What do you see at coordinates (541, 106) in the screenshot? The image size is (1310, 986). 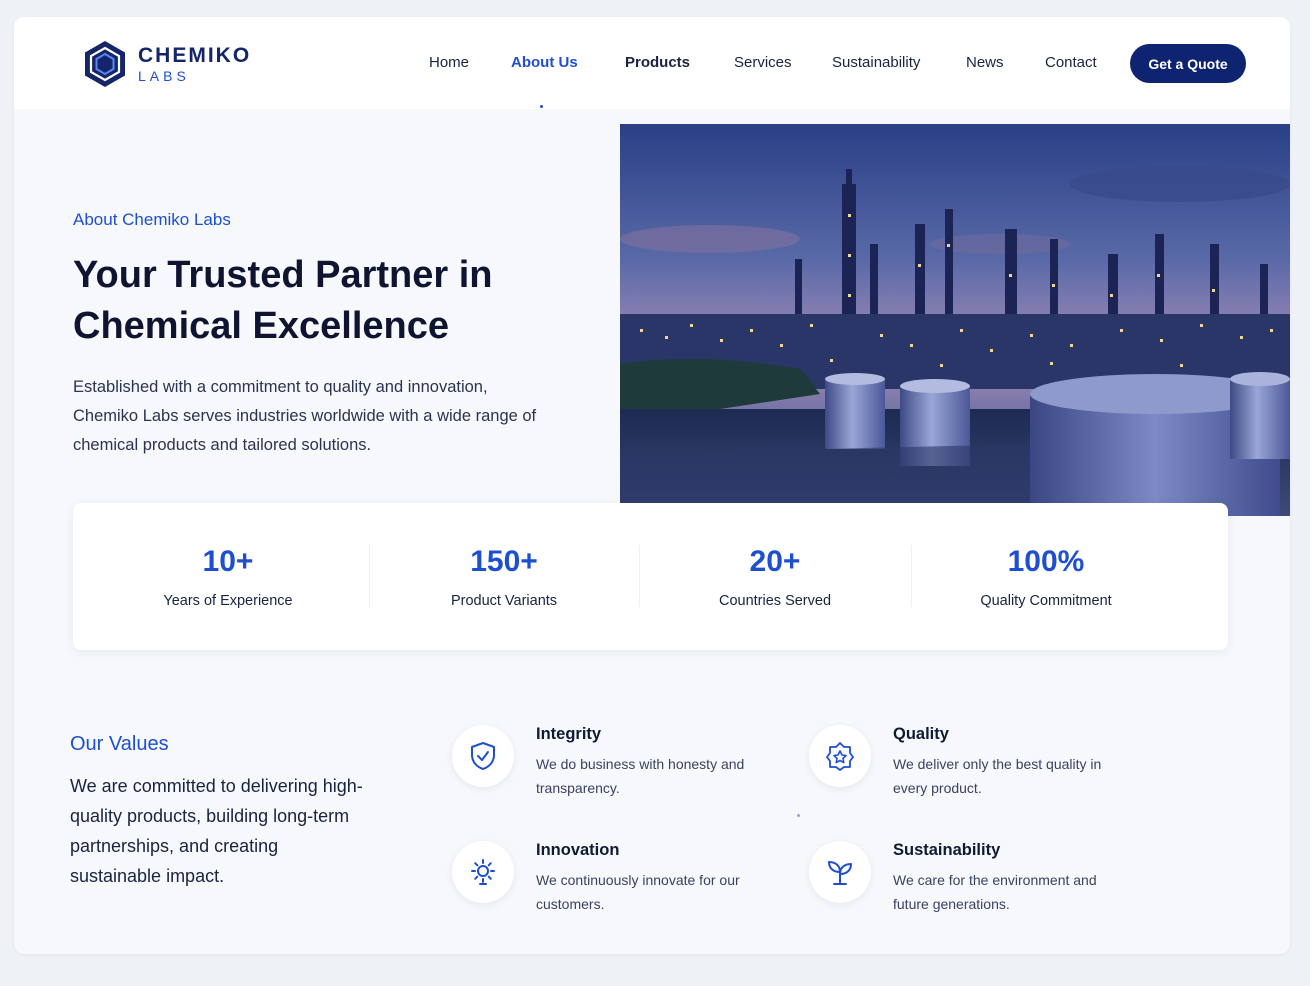 I see `active-nav-indicator` at bounding box center [541, 106].